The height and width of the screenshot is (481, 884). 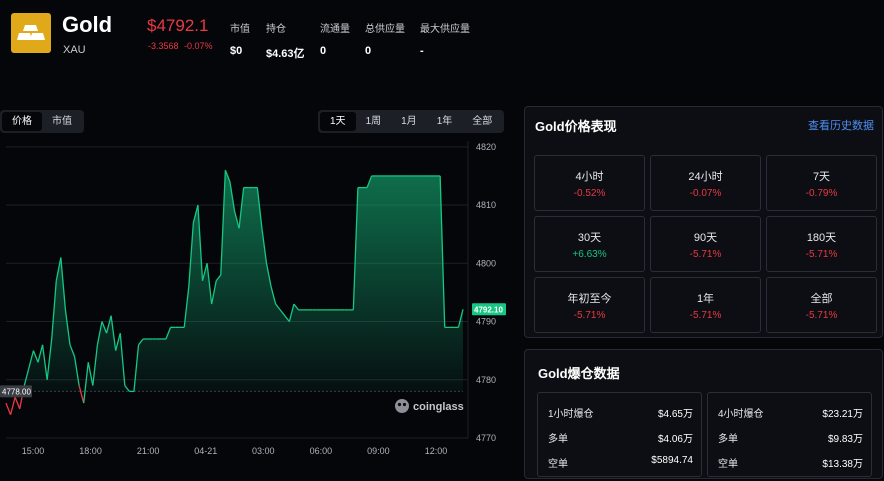 I want to click on liq-short-row: 空单 $5894.74, so click(x=620, y=462).